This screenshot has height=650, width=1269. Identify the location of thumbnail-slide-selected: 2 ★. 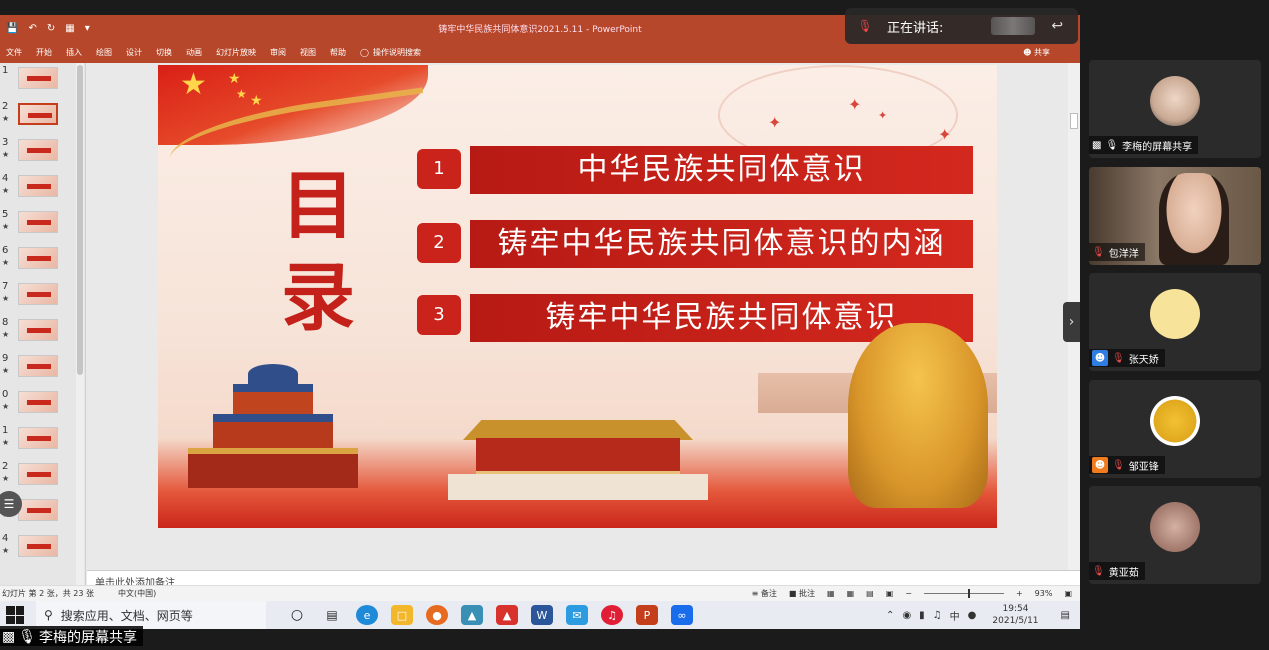
(40, 114).